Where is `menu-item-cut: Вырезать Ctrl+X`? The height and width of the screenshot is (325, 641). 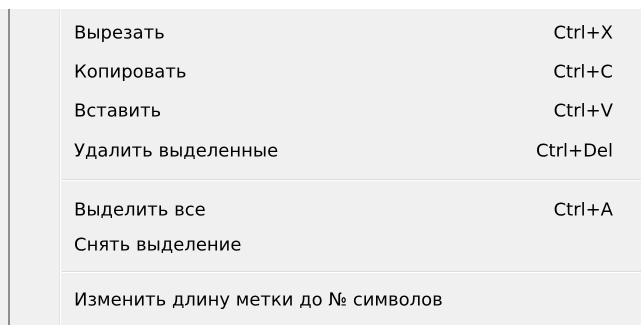
menu-item-cut: Вырезать Ctrl+X is located at coordinates (351, 33).